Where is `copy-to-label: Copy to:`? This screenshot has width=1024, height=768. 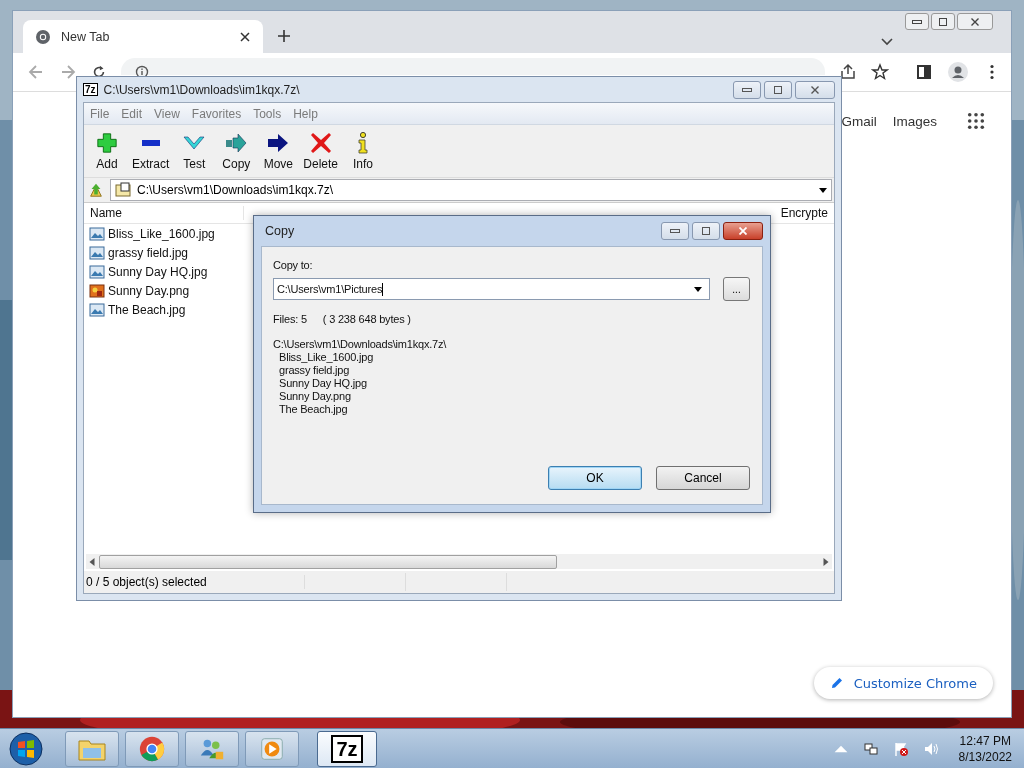 copy-to-label: Copy to: is located at coordinates (293, 265).